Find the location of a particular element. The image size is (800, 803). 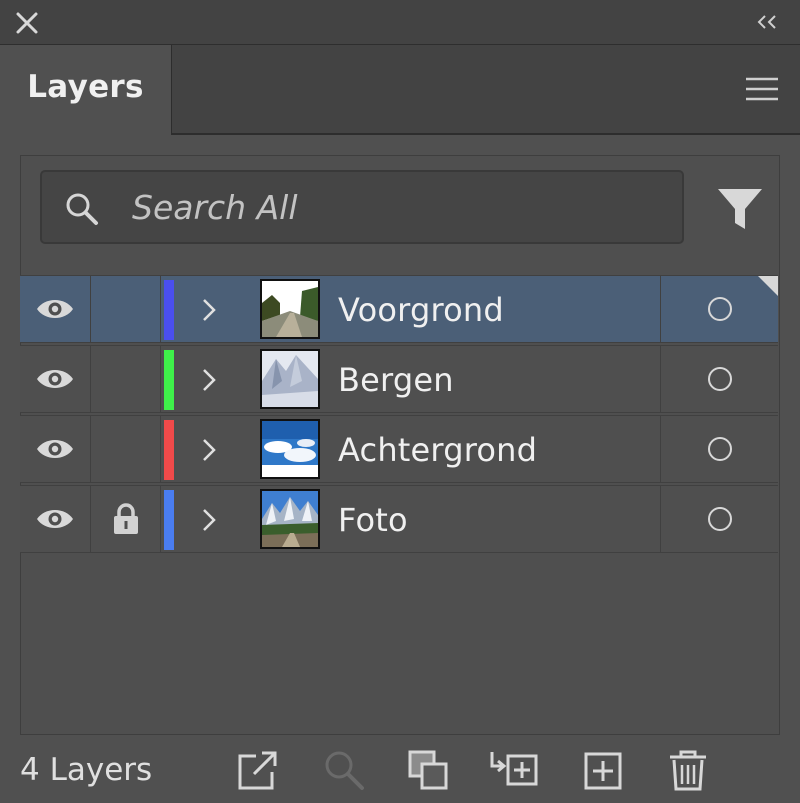

locate-object-icon is located at coordinates (344, 770).